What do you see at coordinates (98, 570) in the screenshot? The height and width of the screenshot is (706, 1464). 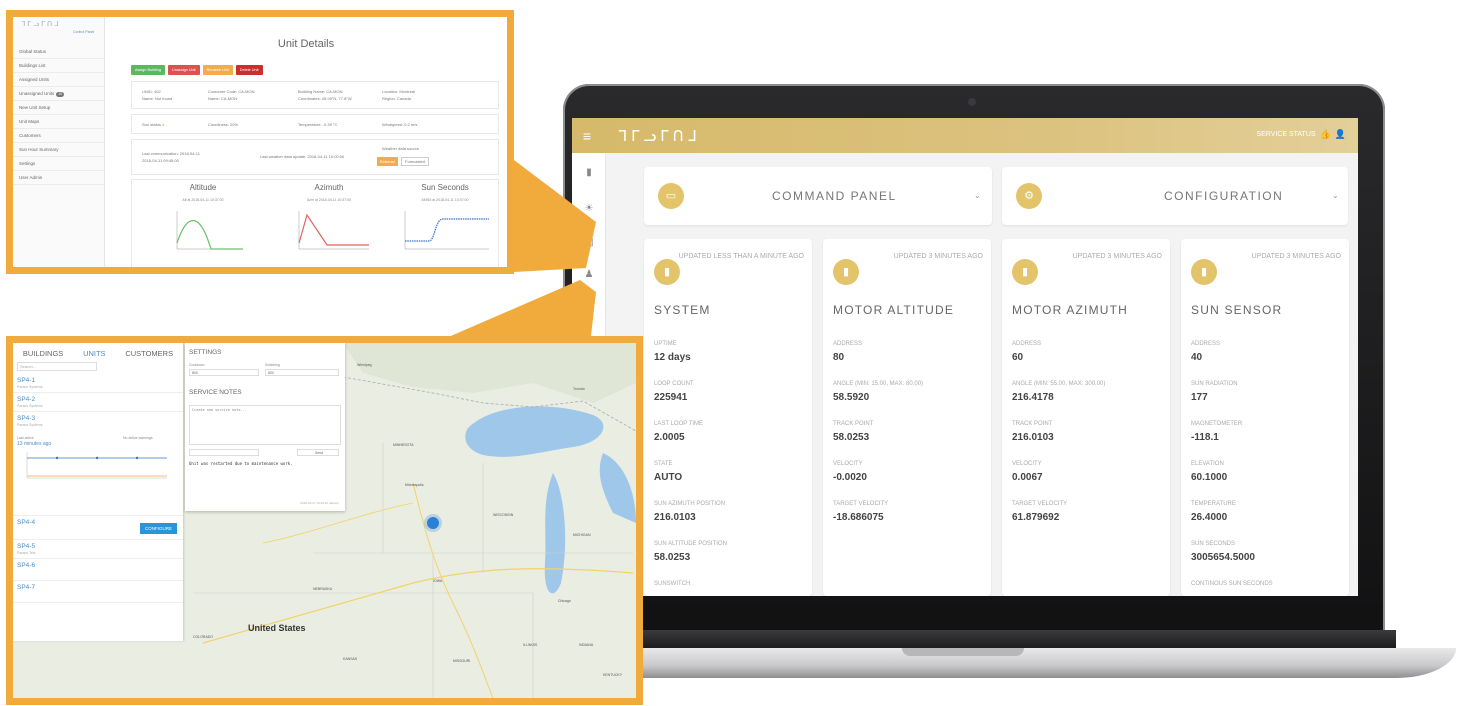 I see `list-item: SP4-6` at bounding box center [98, 570].